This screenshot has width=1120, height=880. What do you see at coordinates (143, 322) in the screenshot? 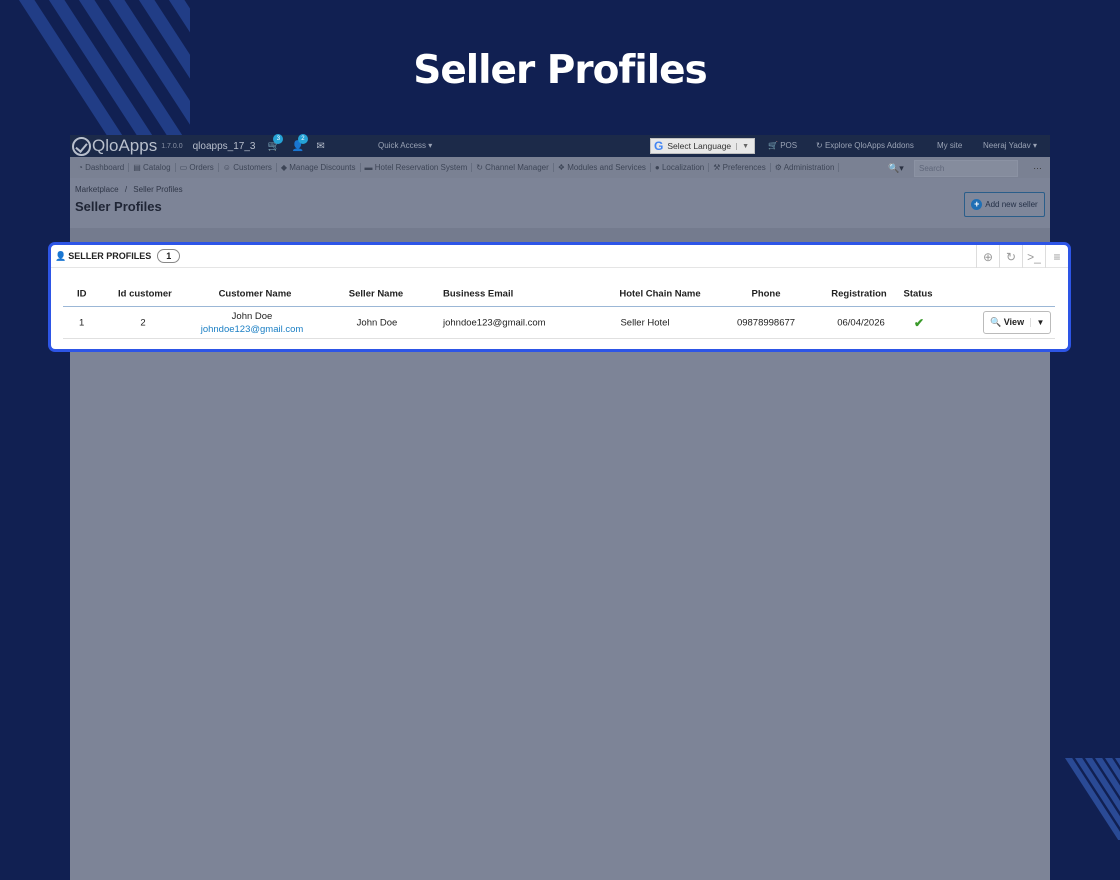
I see `cell-id-customer: 2` at bounding box center [143, 322].